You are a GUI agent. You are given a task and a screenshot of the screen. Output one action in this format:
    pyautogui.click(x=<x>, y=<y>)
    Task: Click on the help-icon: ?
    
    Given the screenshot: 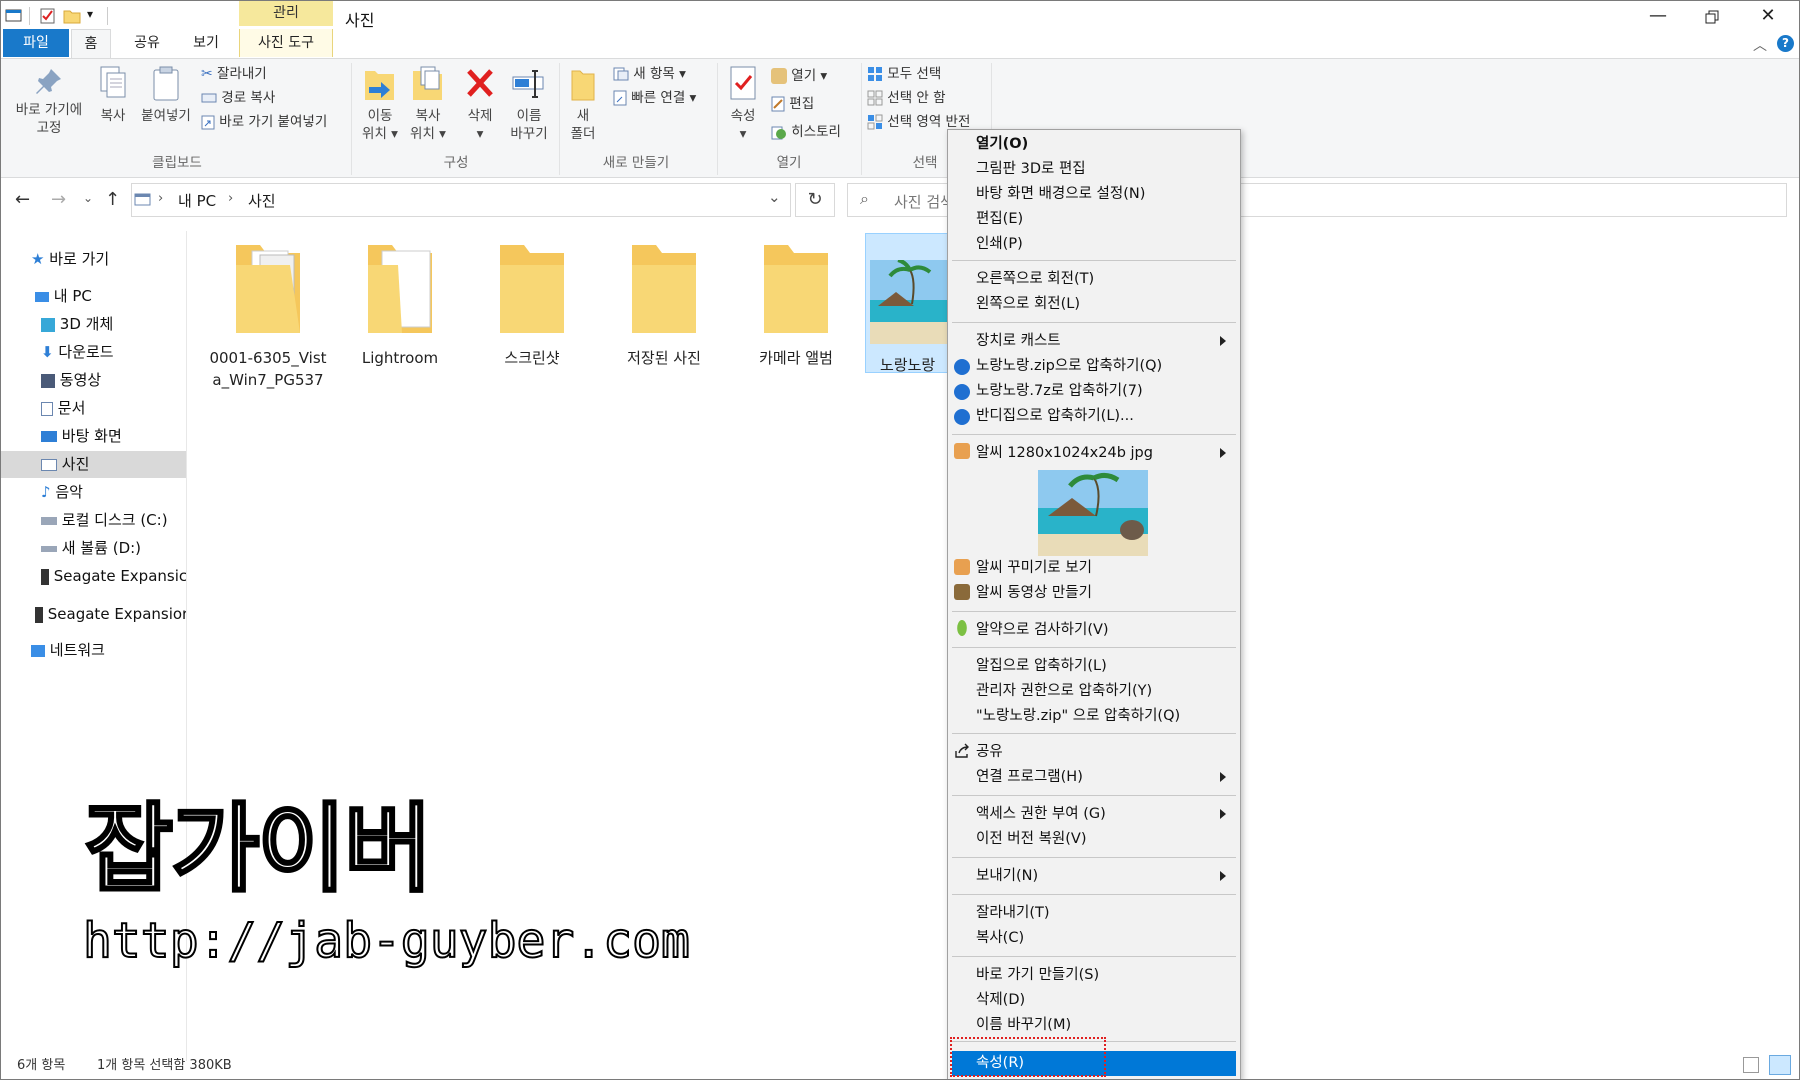 What is the action you would take?
    pyautogui.click(x=1785, y=43)
    